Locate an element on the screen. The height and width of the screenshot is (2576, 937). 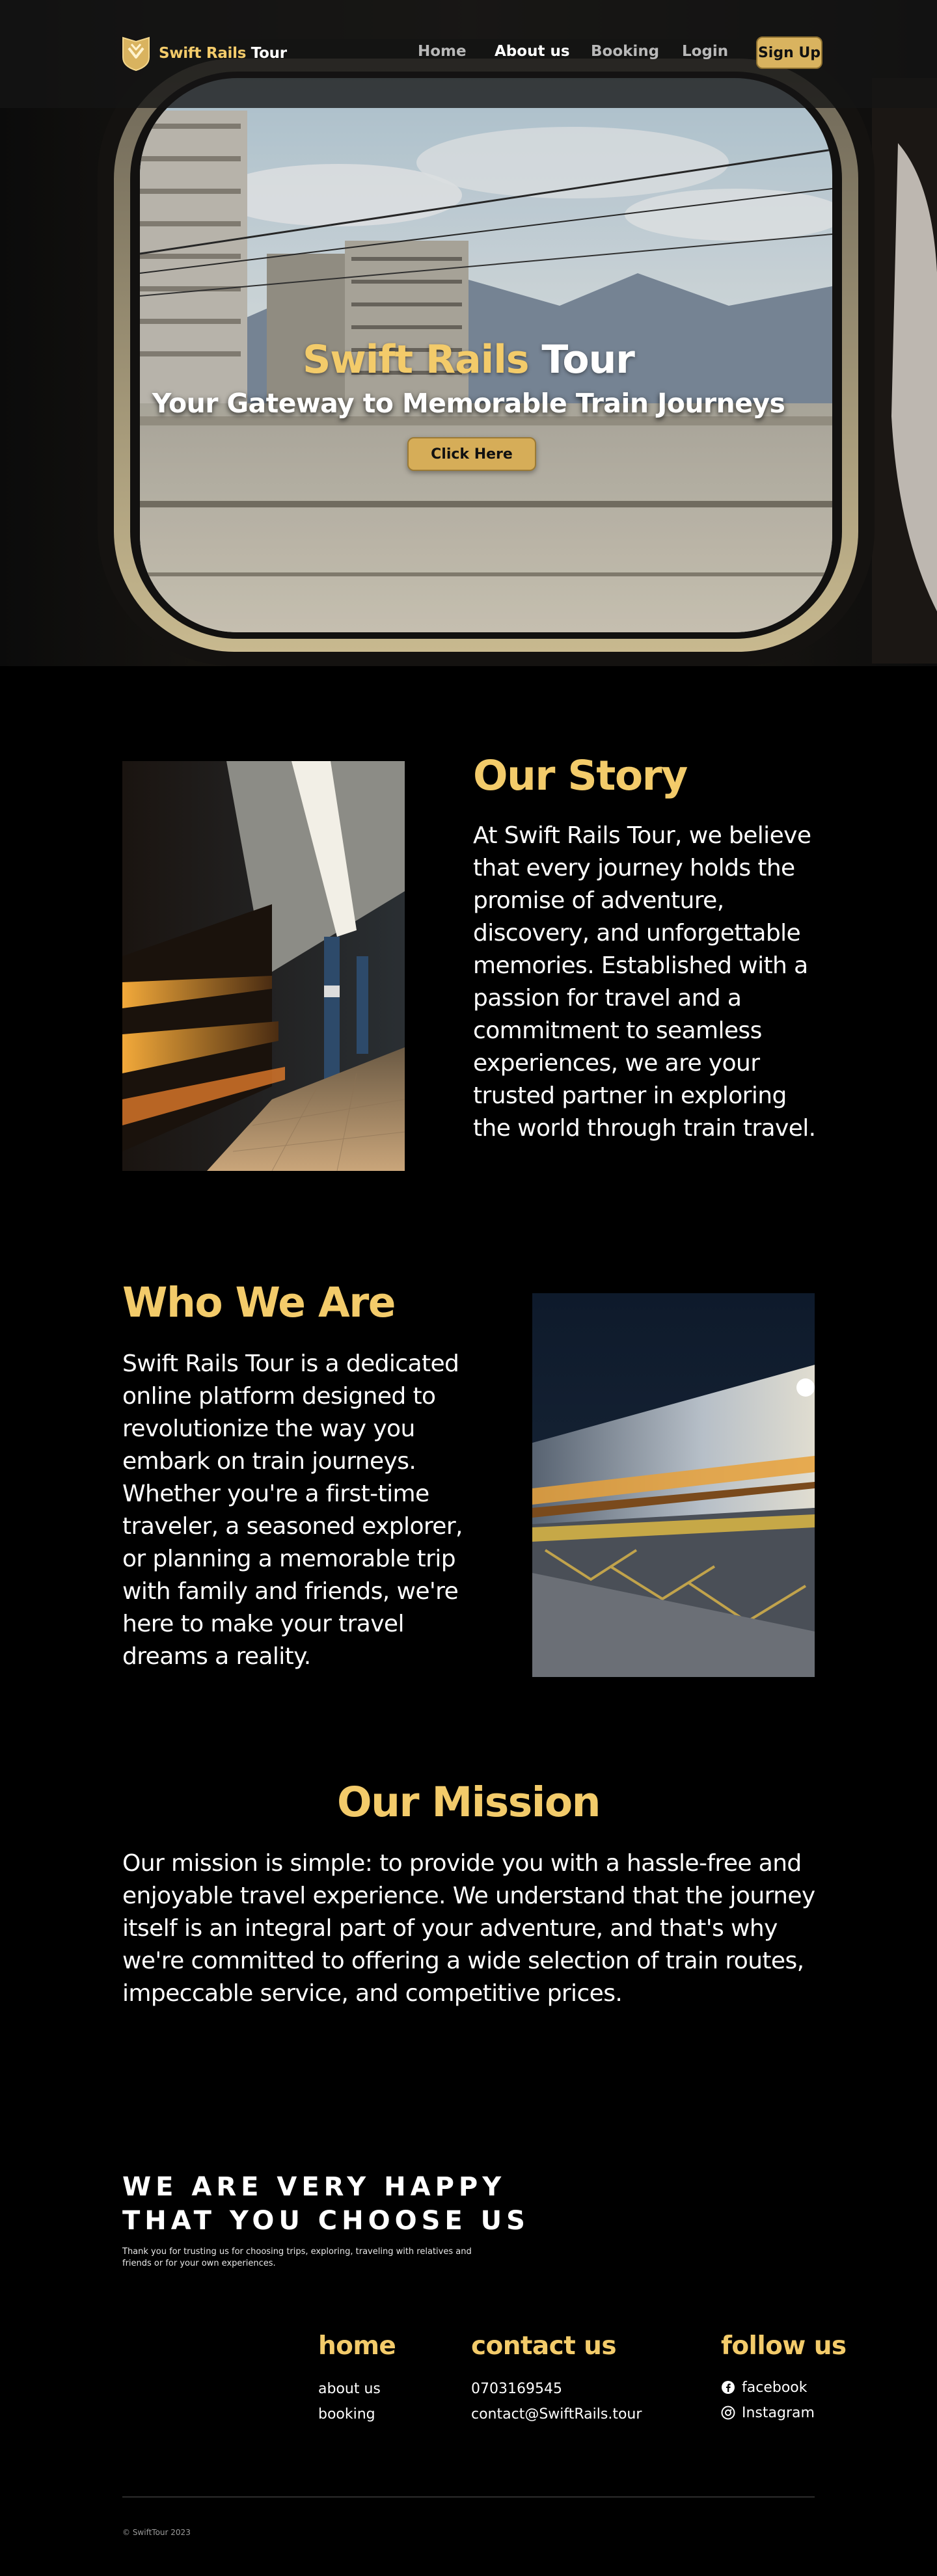
our-story-title: Our Story is located at coordinates (580, 775).